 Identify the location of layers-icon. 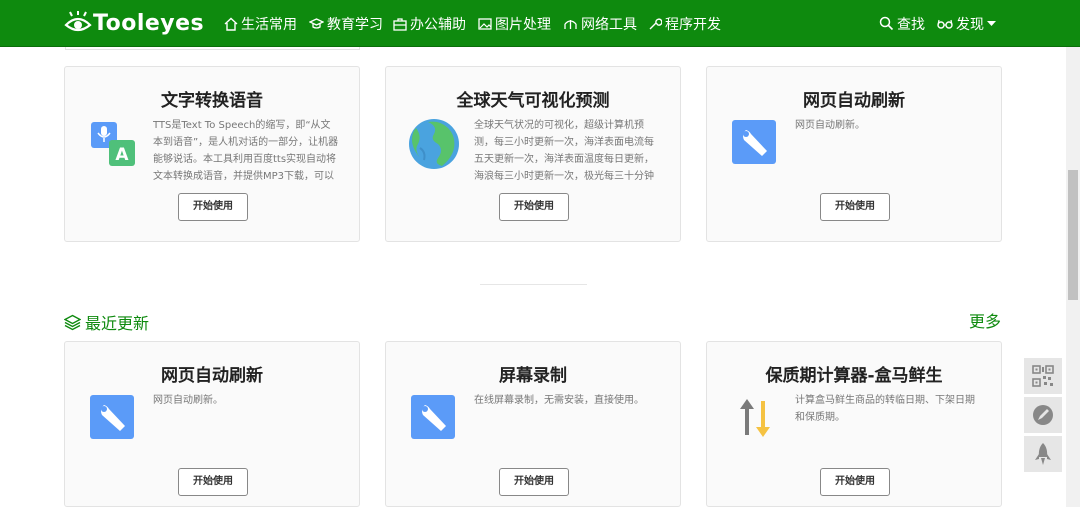
(72, 322).